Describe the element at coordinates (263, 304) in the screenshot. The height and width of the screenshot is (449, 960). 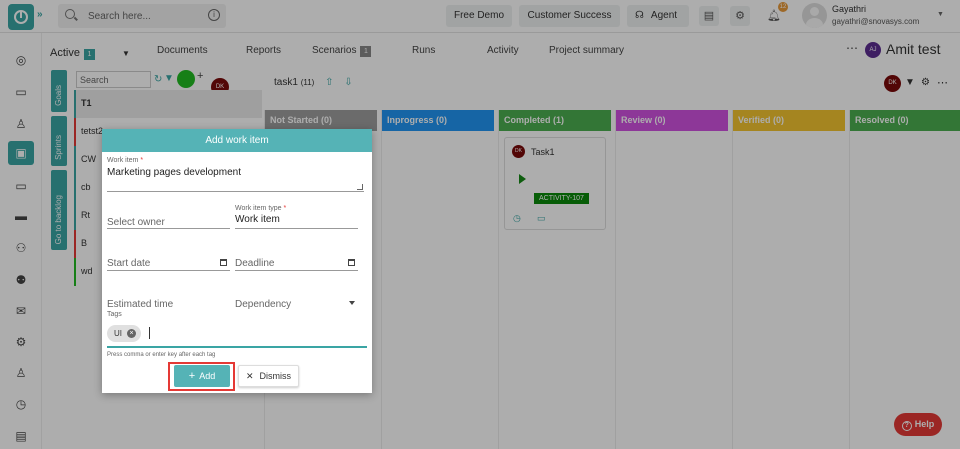
I see `dependency-field: Dependency` at that location.